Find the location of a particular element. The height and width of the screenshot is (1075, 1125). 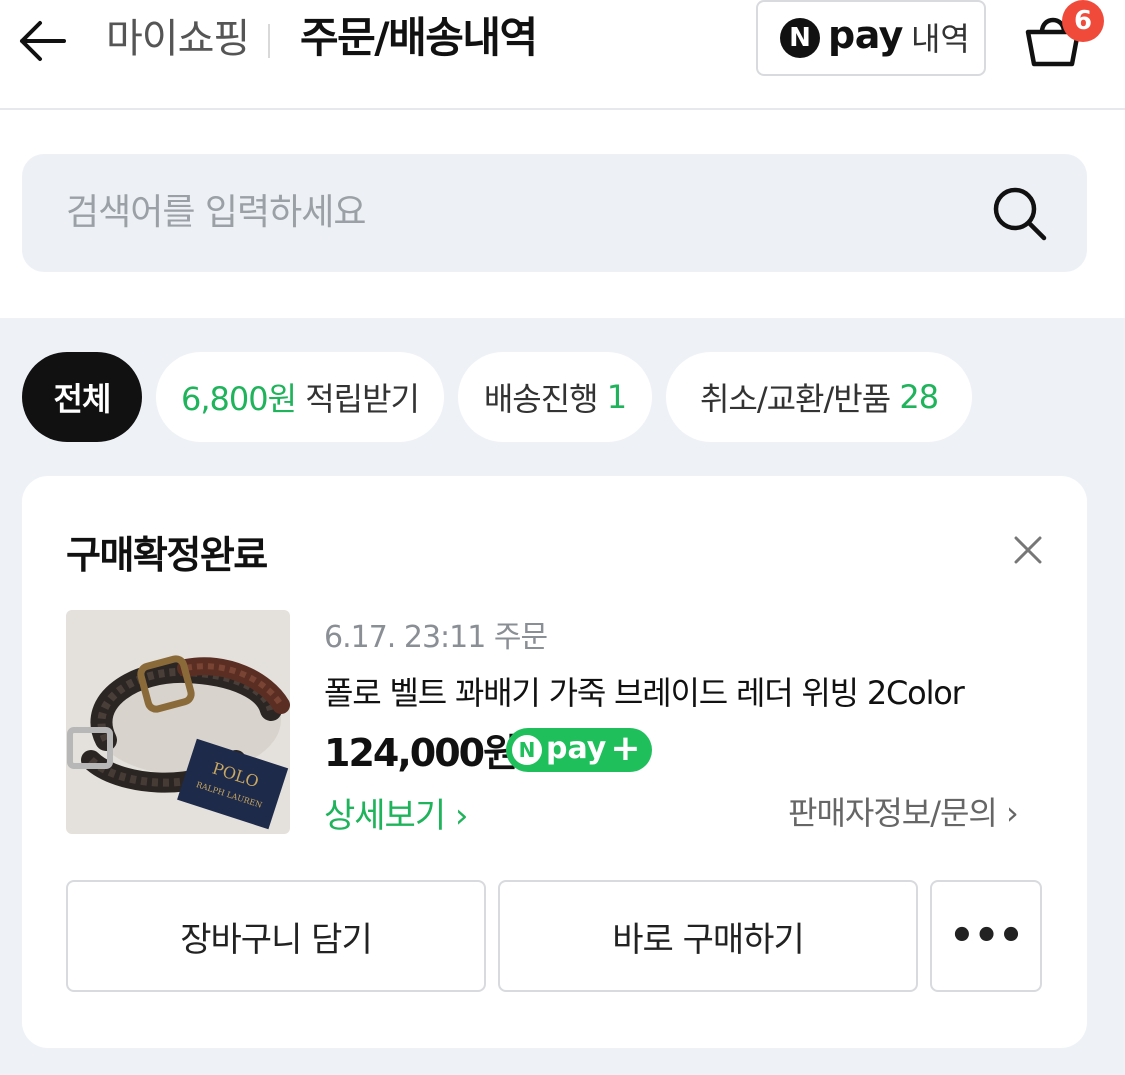

filter-chip-cancel-exchange-return: 취소/교환/반품 28 is located at coordinates (819, 397).